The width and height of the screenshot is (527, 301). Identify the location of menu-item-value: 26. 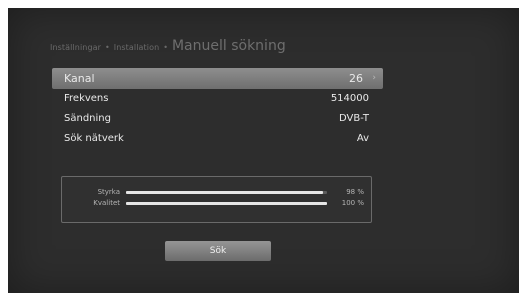
(356, 78).